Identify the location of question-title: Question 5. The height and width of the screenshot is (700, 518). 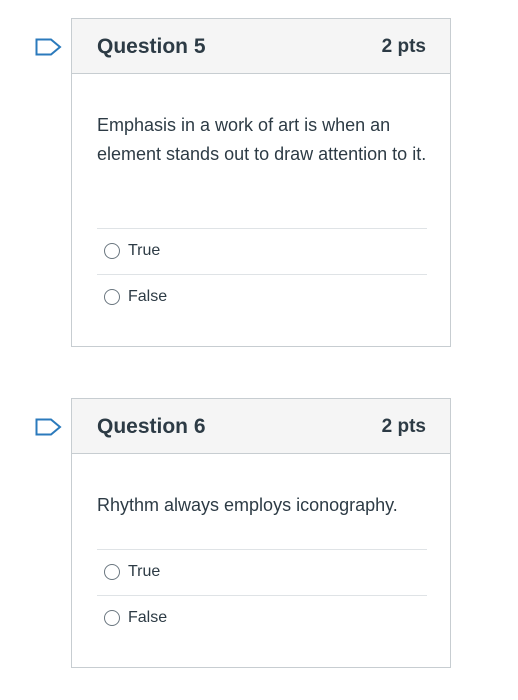
(151, 46).